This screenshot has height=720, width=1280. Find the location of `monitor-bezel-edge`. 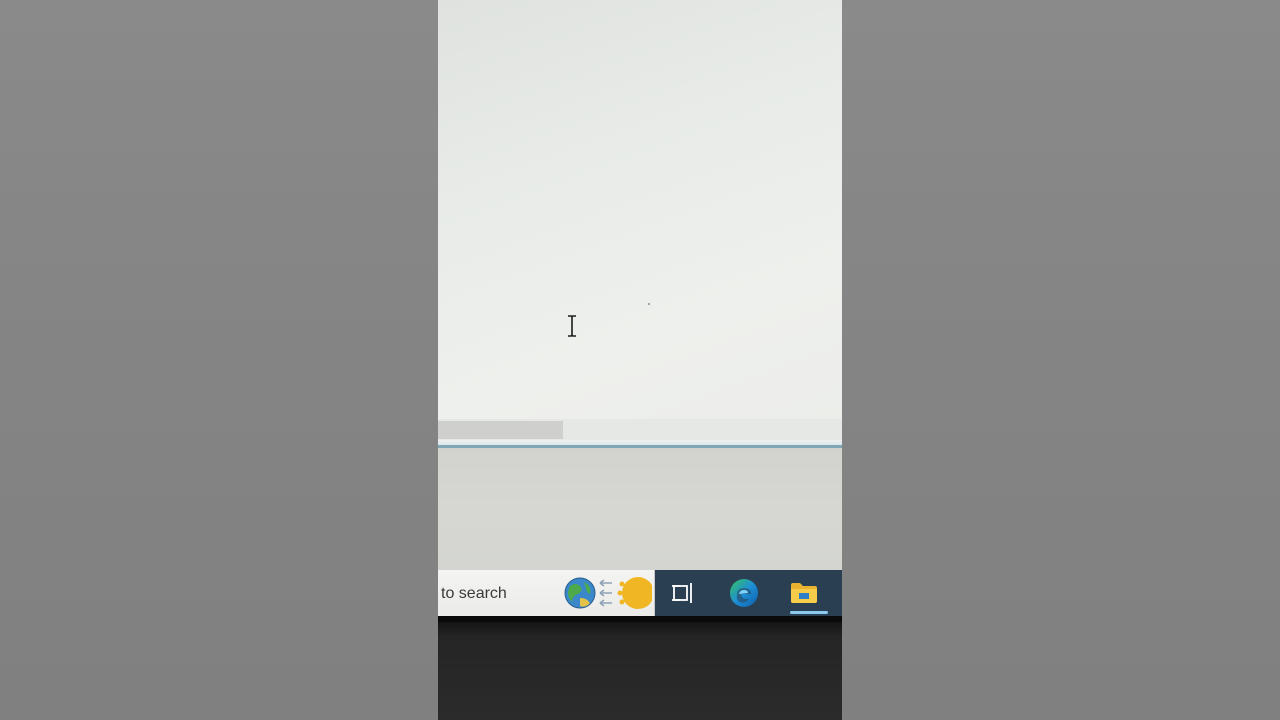

monitor-bezel-edge is located at coordinates (640, 619).